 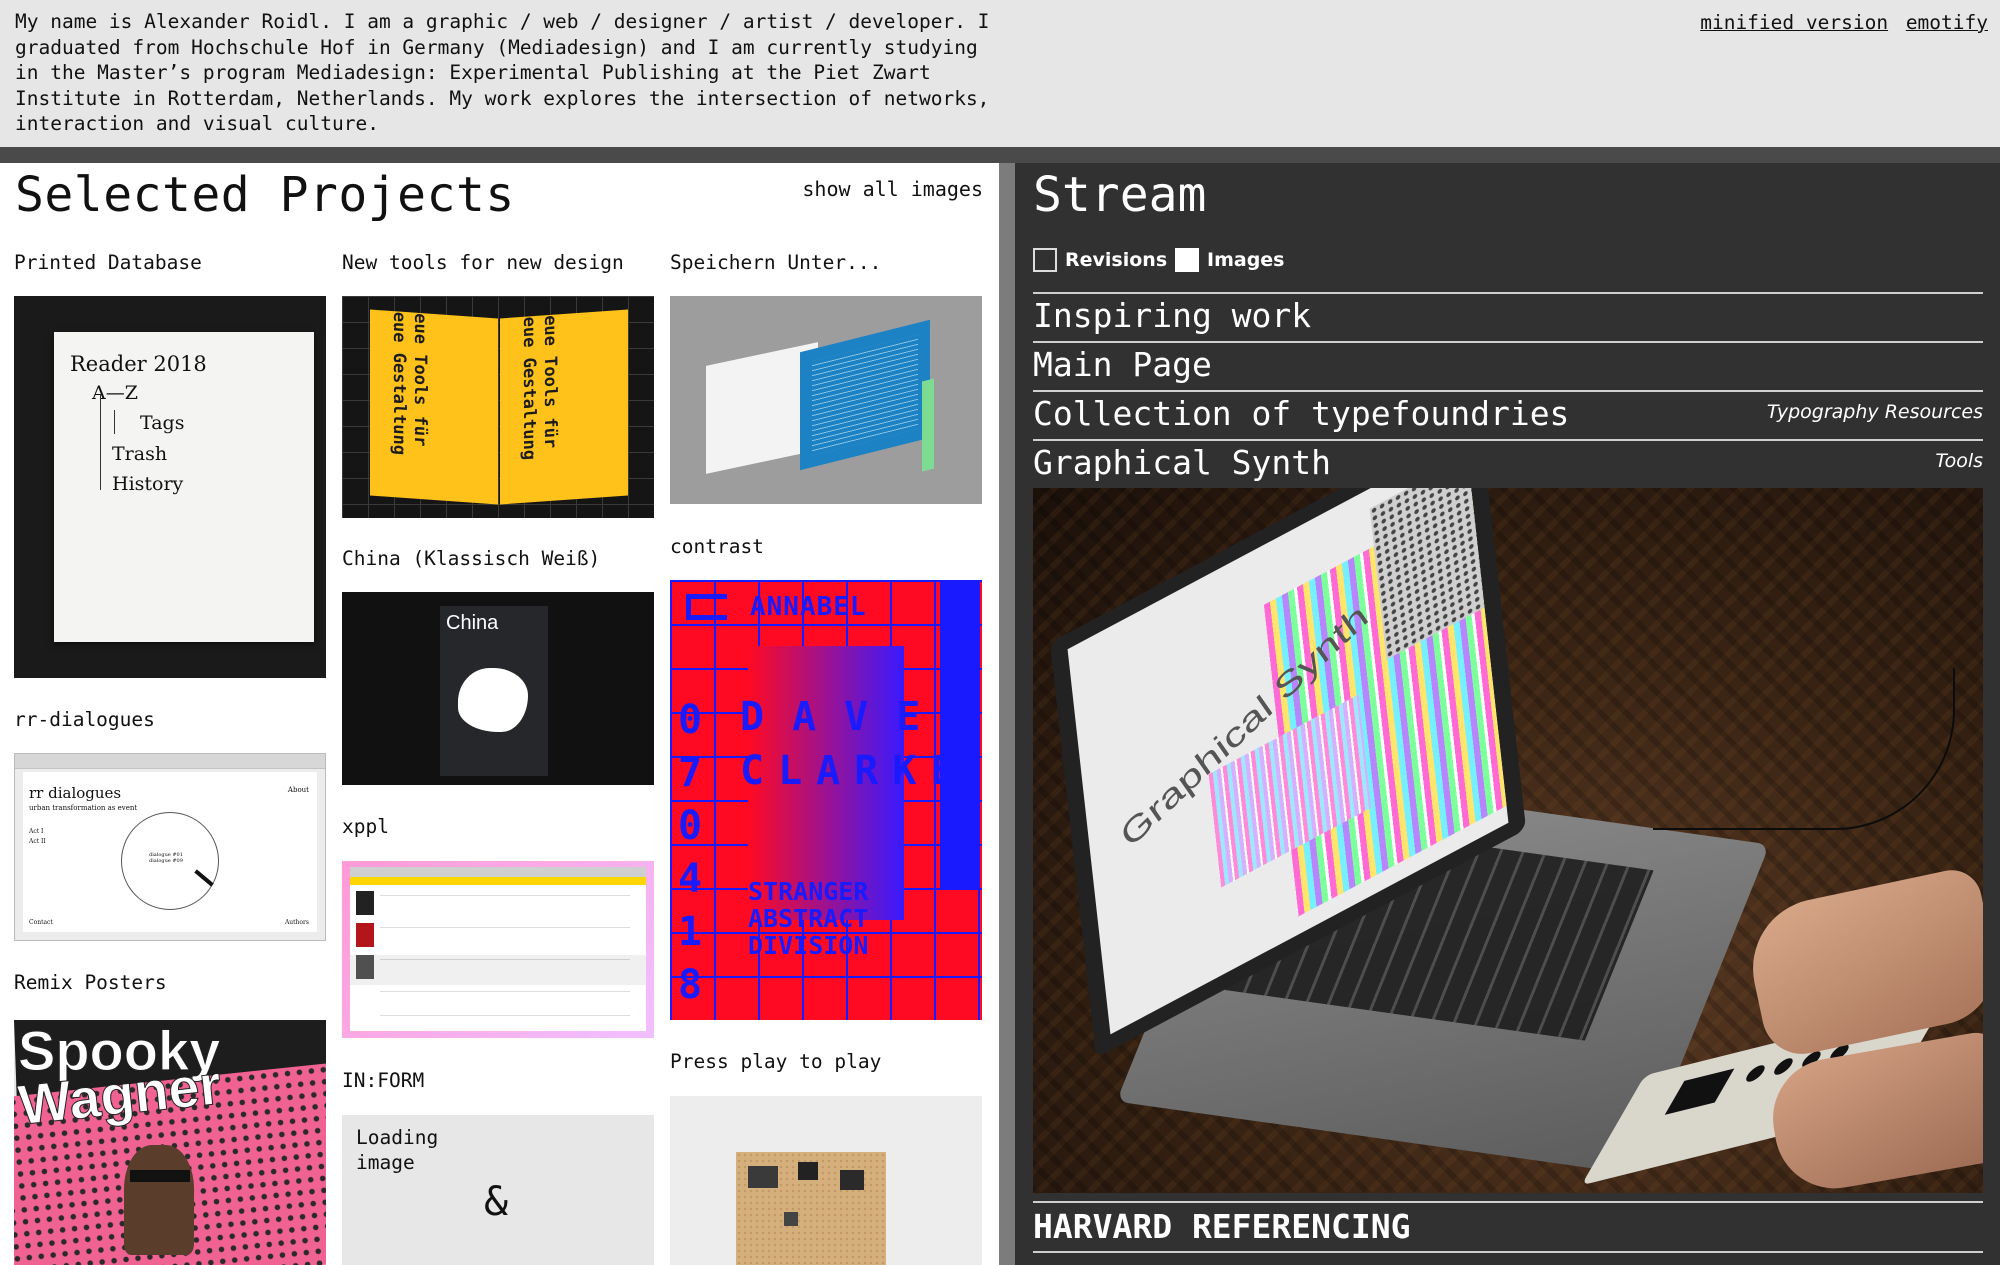 I want to click on images-checkbox: Images, so click(x=1229, y=260).